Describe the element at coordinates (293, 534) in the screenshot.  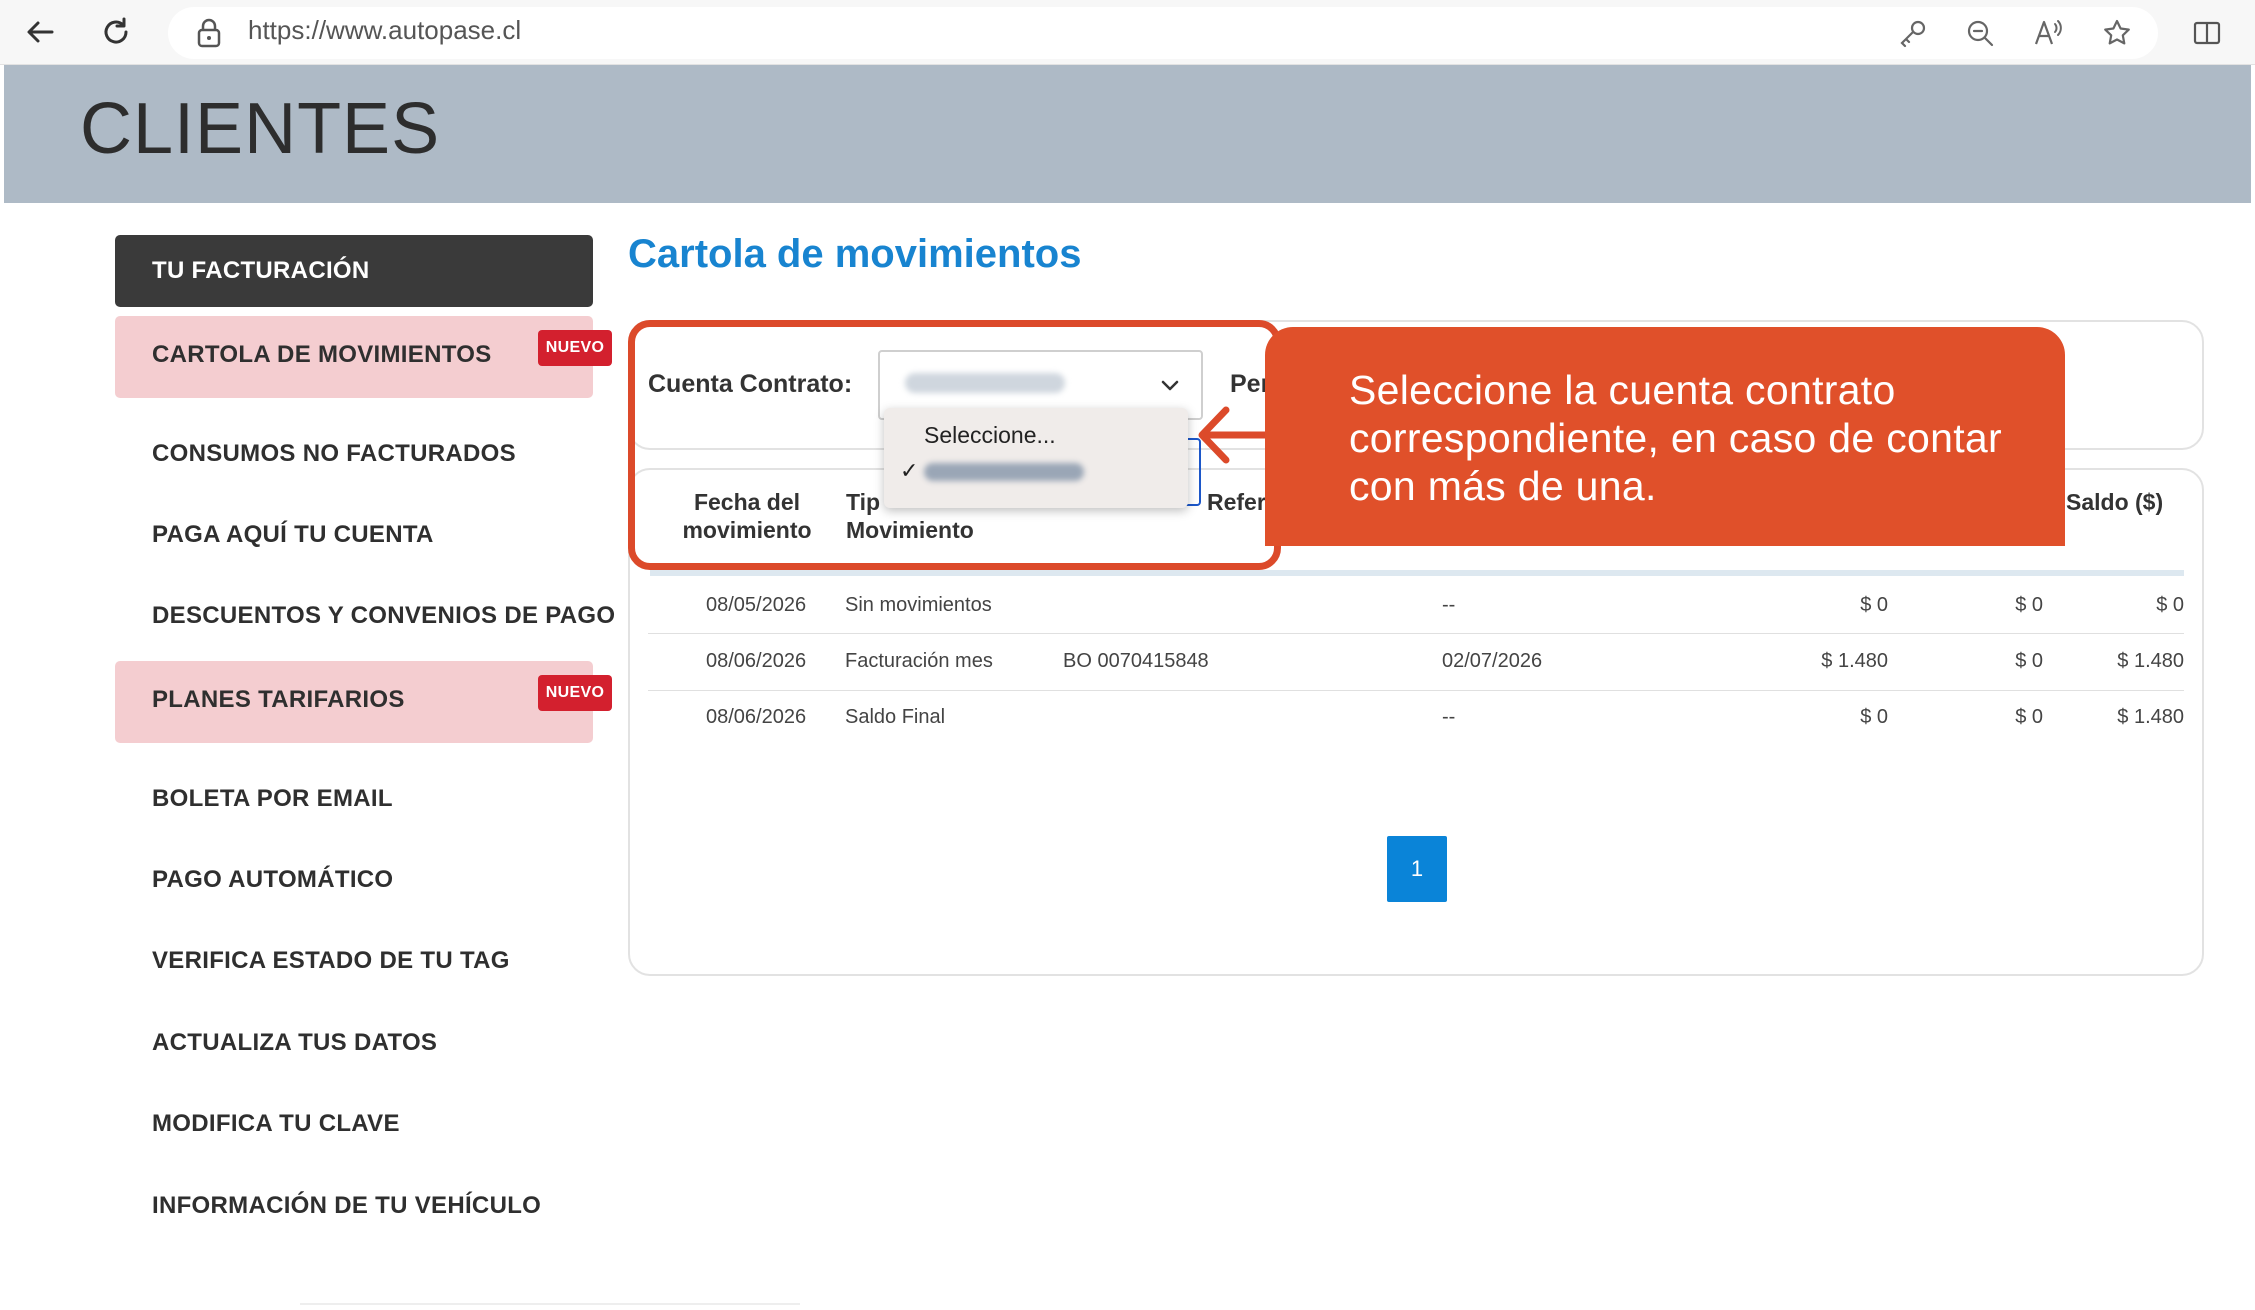
I see `sidebar-item-label: PAGA AQUÍ TU CUENTA` at that location.